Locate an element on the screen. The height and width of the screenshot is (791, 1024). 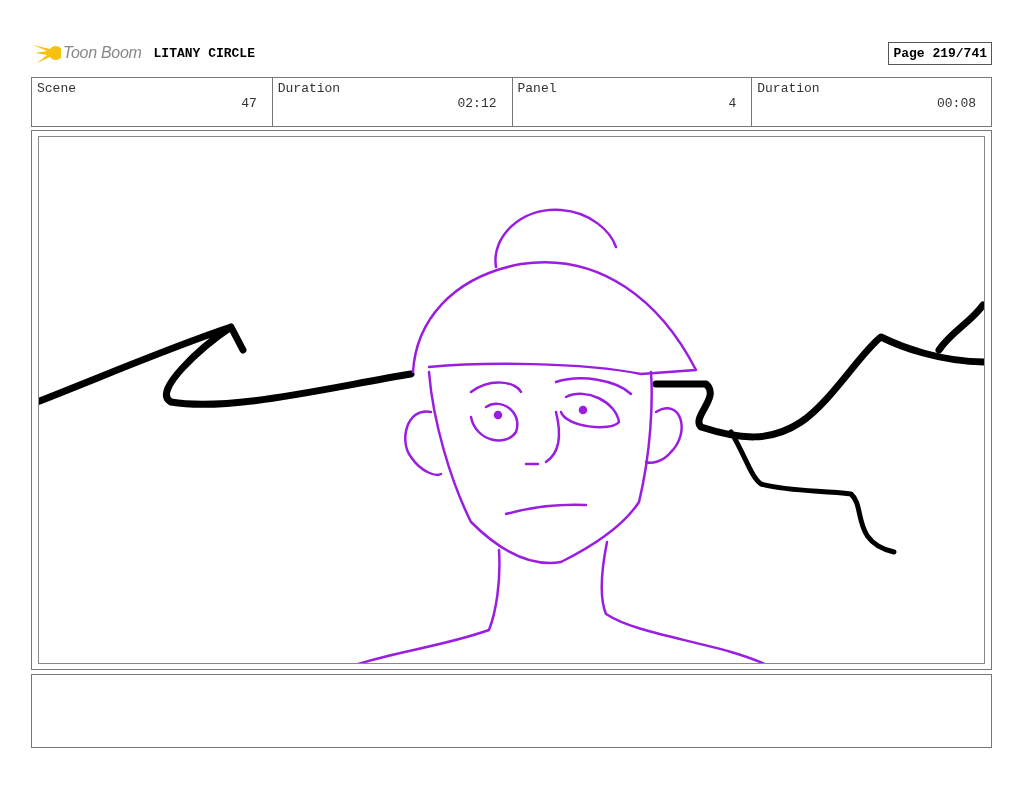
field-value: 00:08 is located at coordinates (956, 103).